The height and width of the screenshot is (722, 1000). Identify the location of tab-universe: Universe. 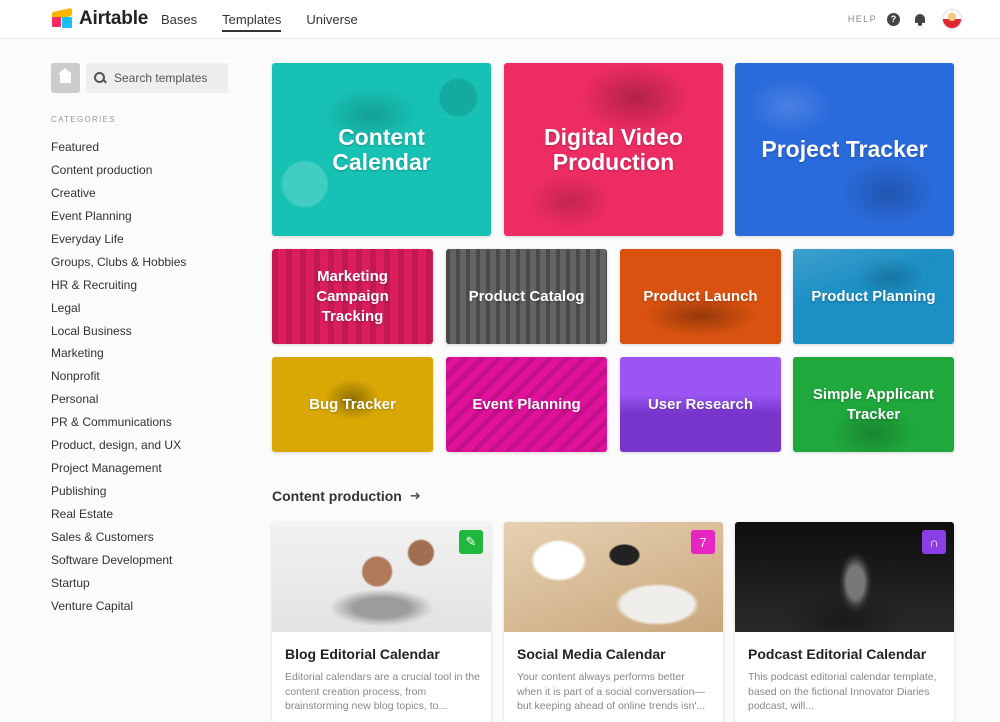
(331, 22).